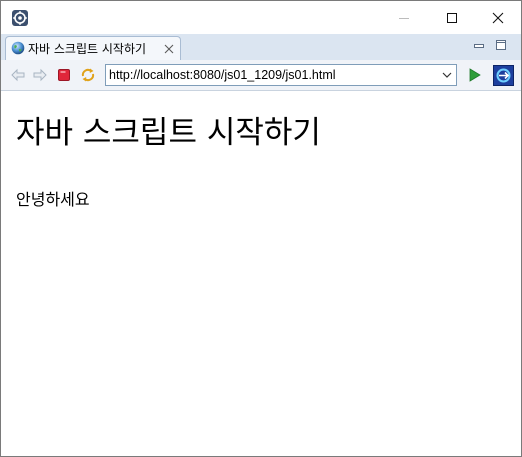 The image size is (522, 457). I want to click on title-bar, so click(261, 17).